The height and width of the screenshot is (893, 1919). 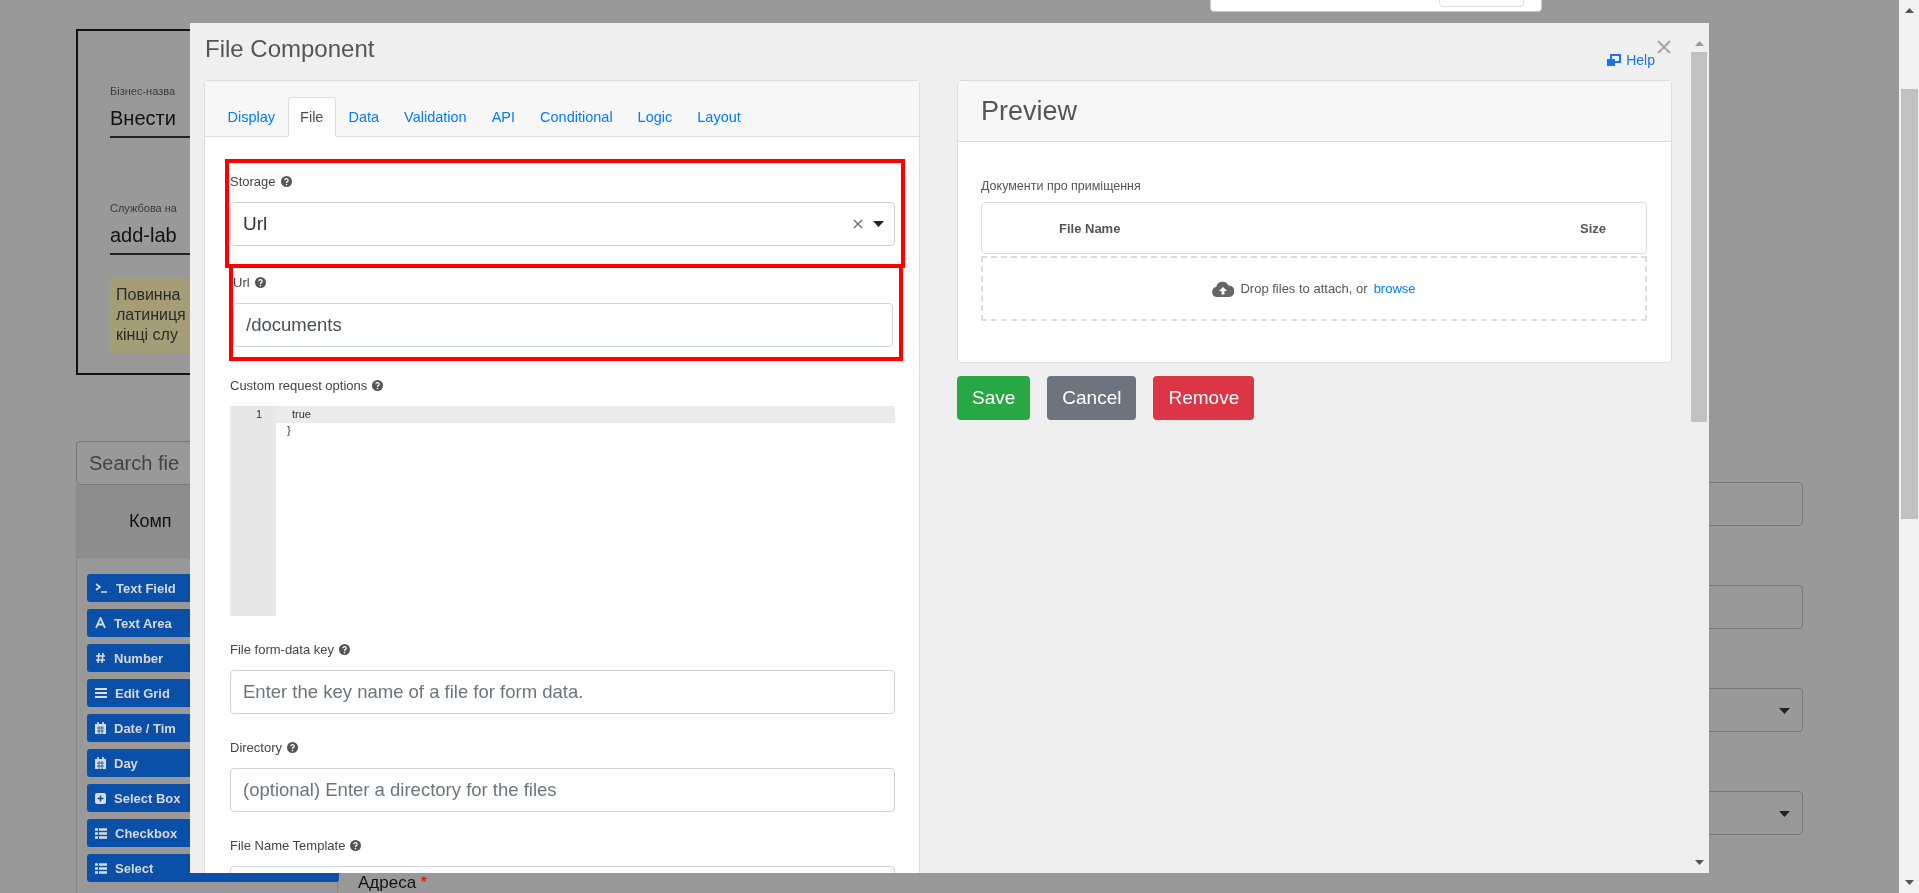 I want to click on help-link: Help, so click(x=1630, y=60).